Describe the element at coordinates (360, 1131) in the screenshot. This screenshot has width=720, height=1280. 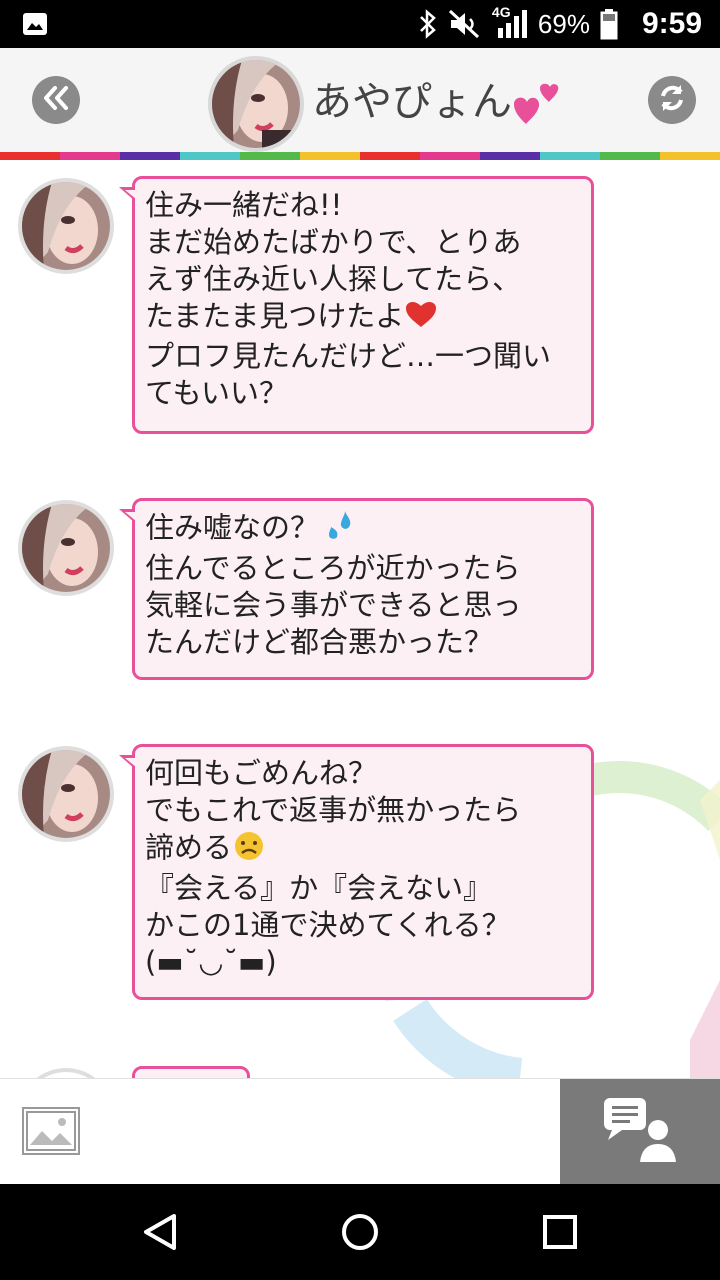
I see `input-bar` at that location.